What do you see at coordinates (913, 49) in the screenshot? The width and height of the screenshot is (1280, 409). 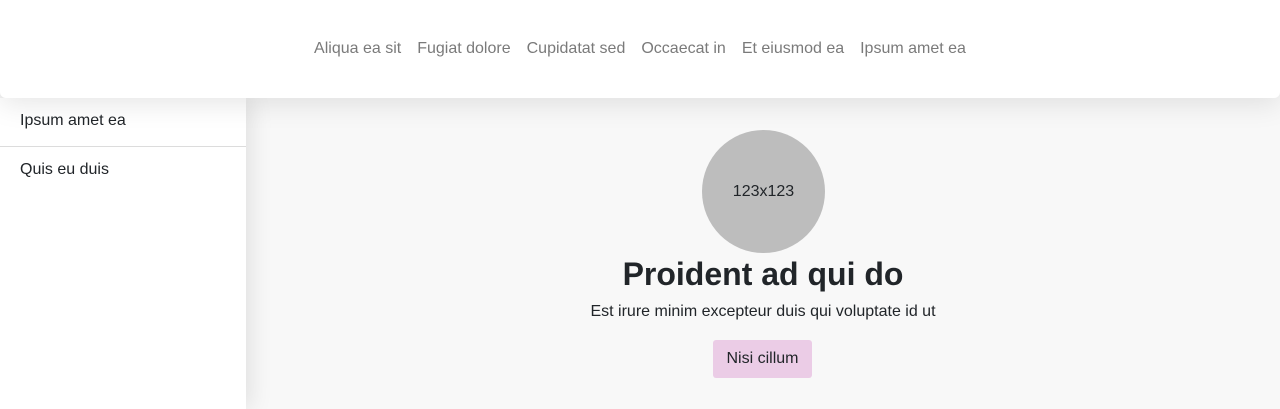 I see `top-nav-link-ipsum-amet-ea: Ipsum amet ea` at bounding box center [913, 49].